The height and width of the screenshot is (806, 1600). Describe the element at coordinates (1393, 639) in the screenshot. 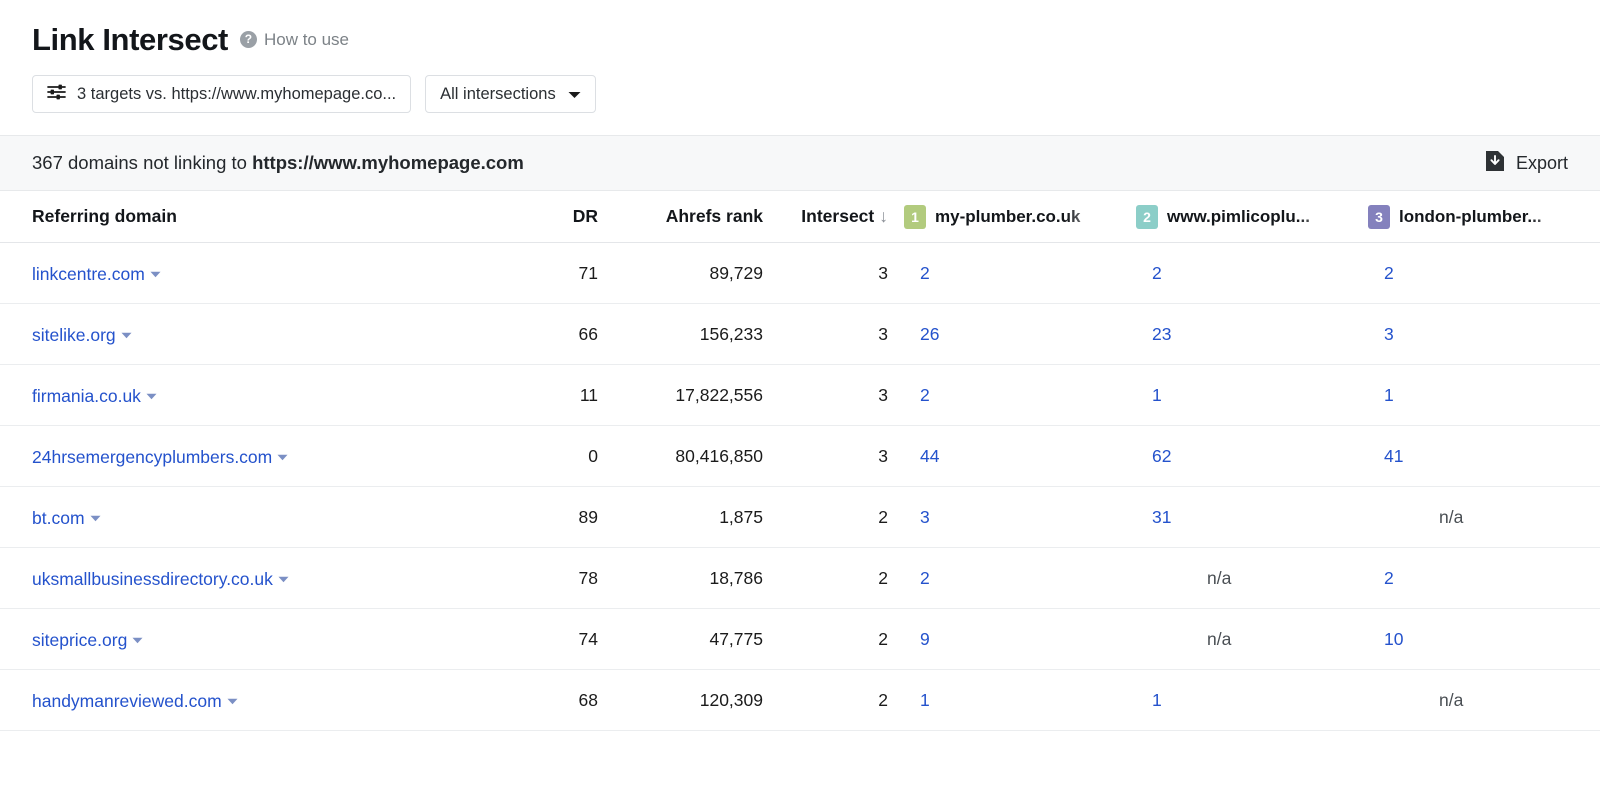

I see `target-backlinks-link: 10` at that location.